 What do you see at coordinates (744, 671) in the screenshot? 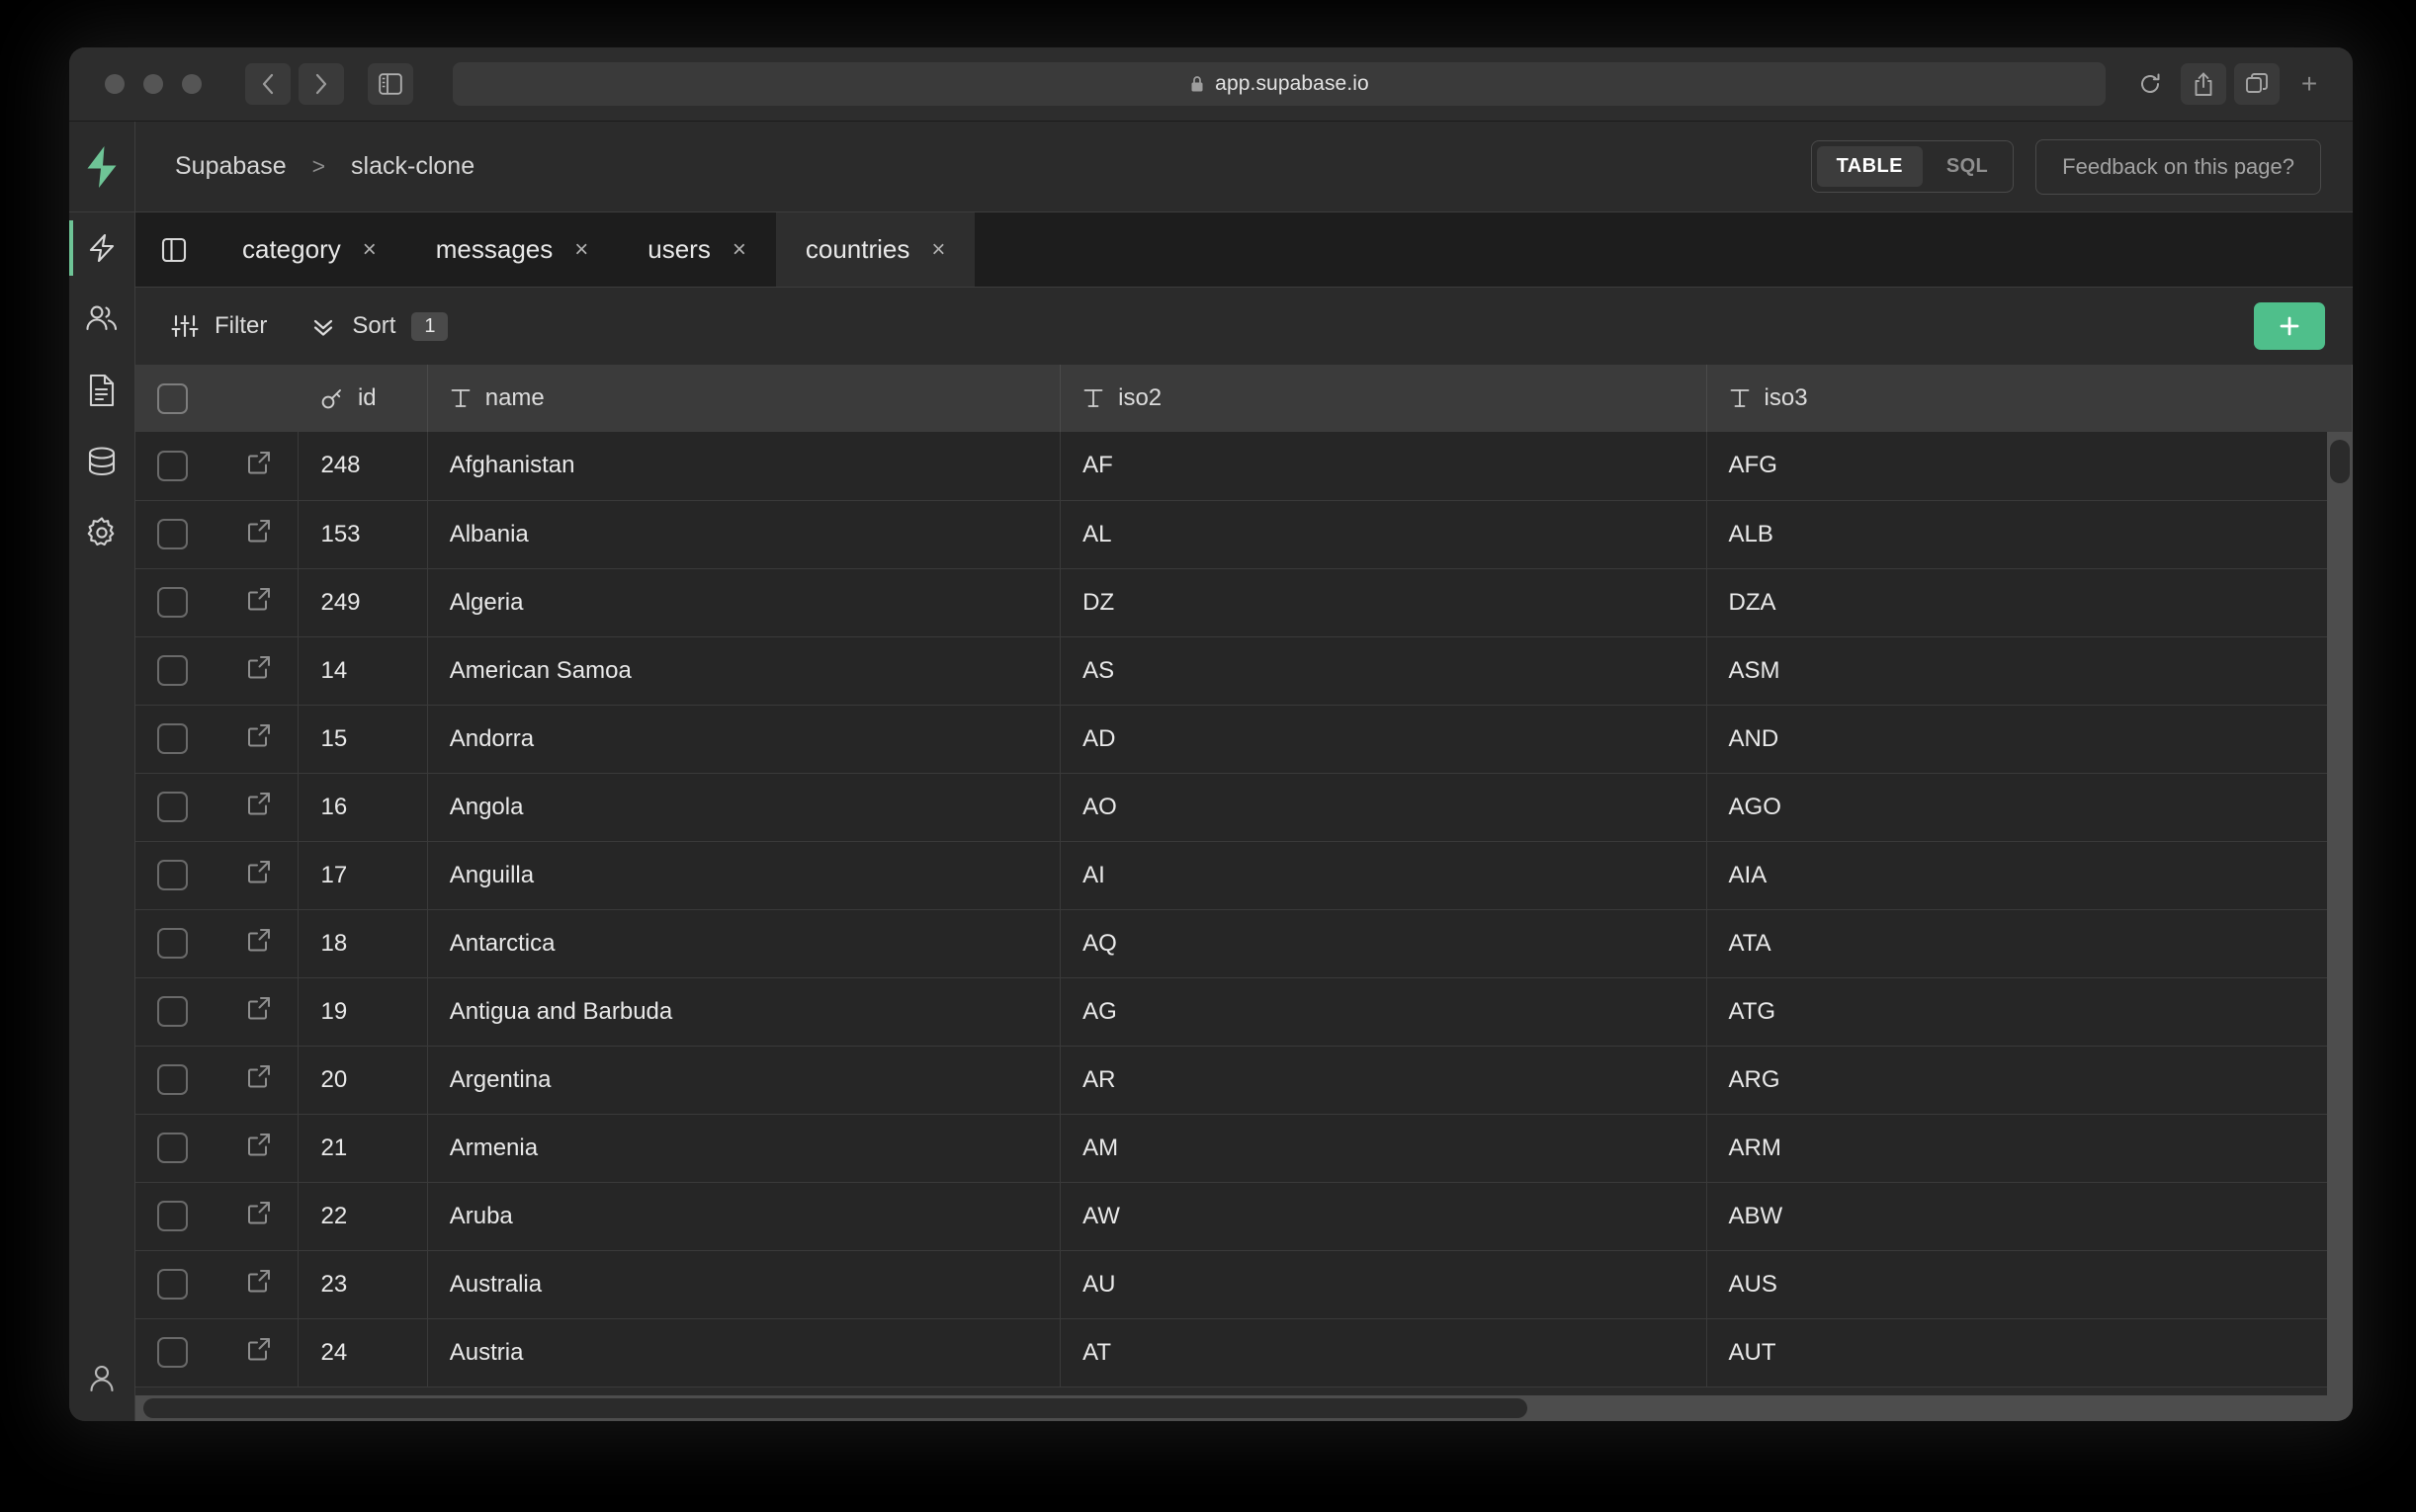
I see `cell-name: American Samoa` at bounding box center [744, 671].